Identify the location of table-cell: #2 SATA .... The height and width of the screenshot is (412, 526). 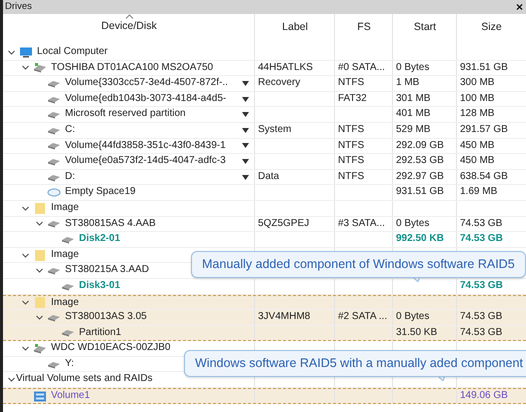
(363, 316).